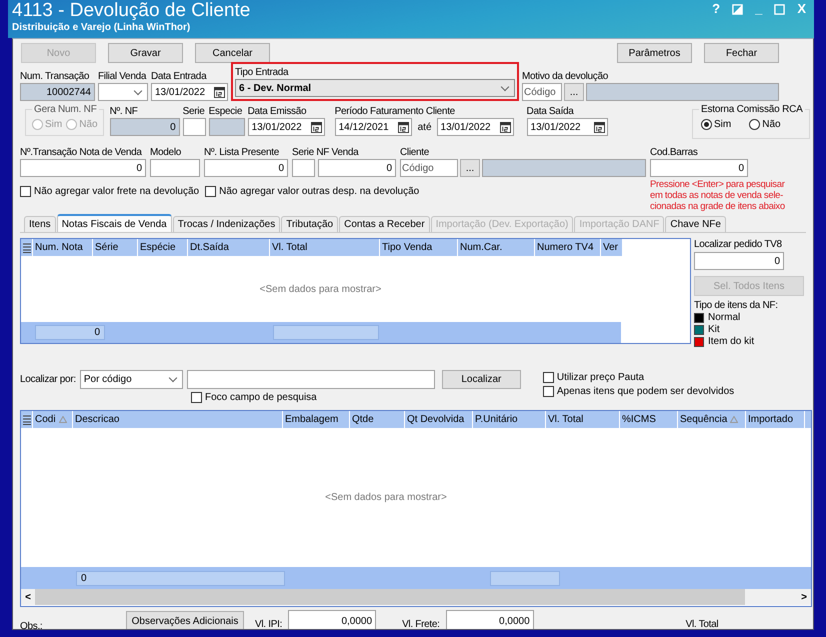 This screenshot has height=637, width=826. What do you see at coordinates (278, 111) in the screenshot?
I see `field-label: Data Emissão` at bounding box center [278, 111].